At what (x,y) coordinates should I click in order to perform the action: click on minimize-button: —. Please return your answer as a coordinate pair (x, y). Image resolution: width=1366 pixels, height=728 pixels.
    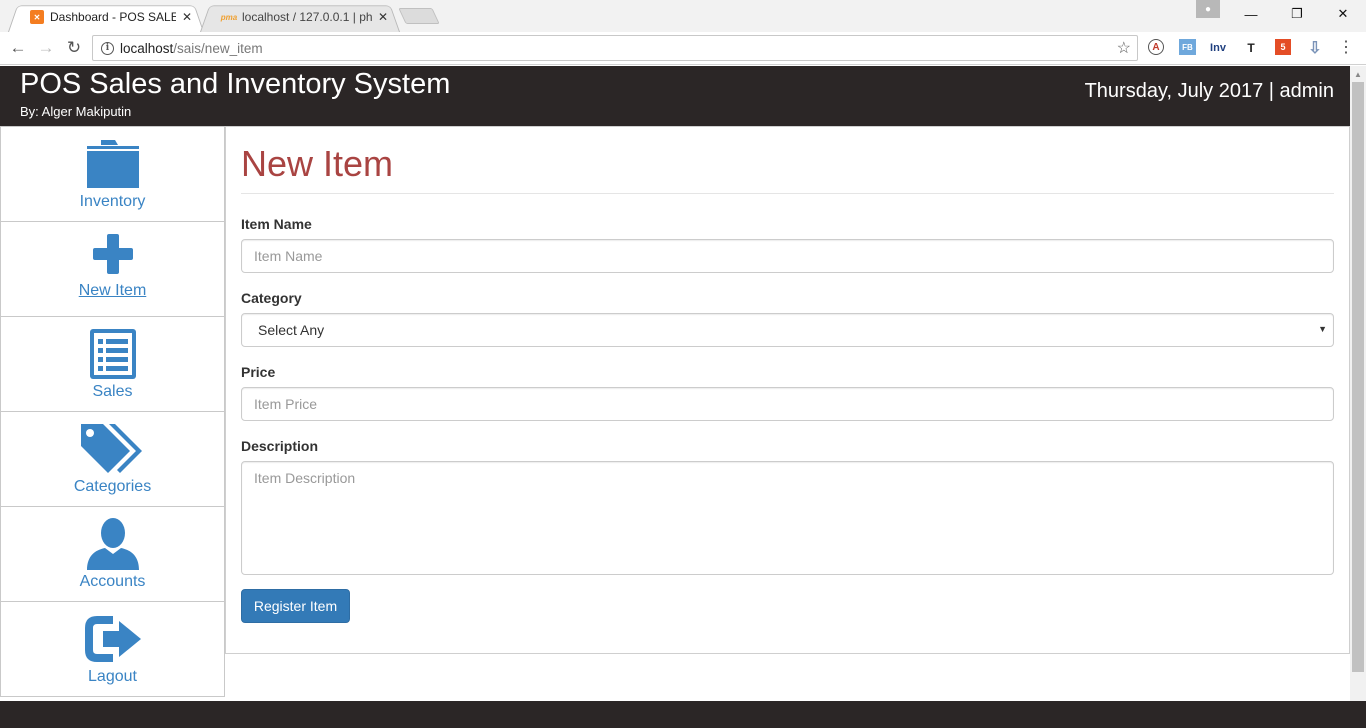
    Looking at the image, I should click on (1251, 14).